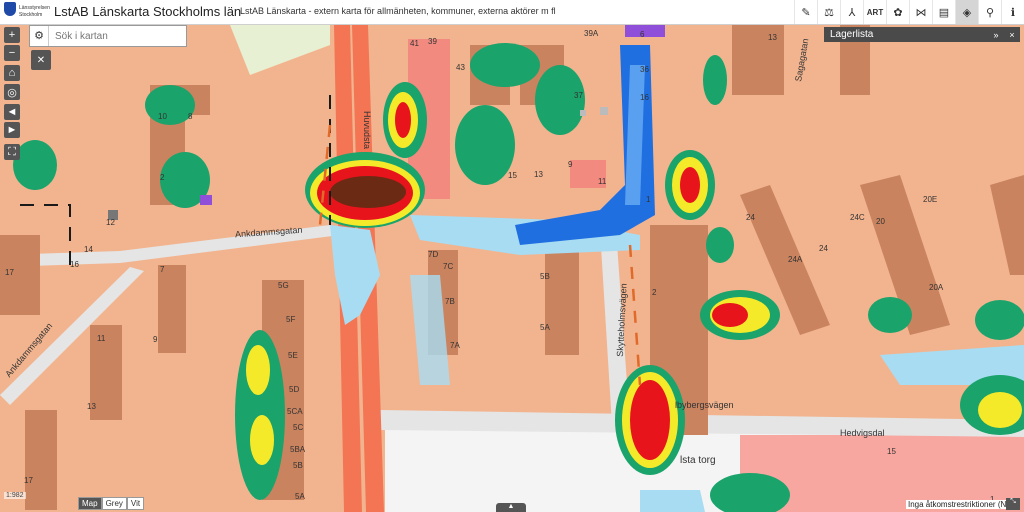  I want to click on crest-icon, so click(10, 9).